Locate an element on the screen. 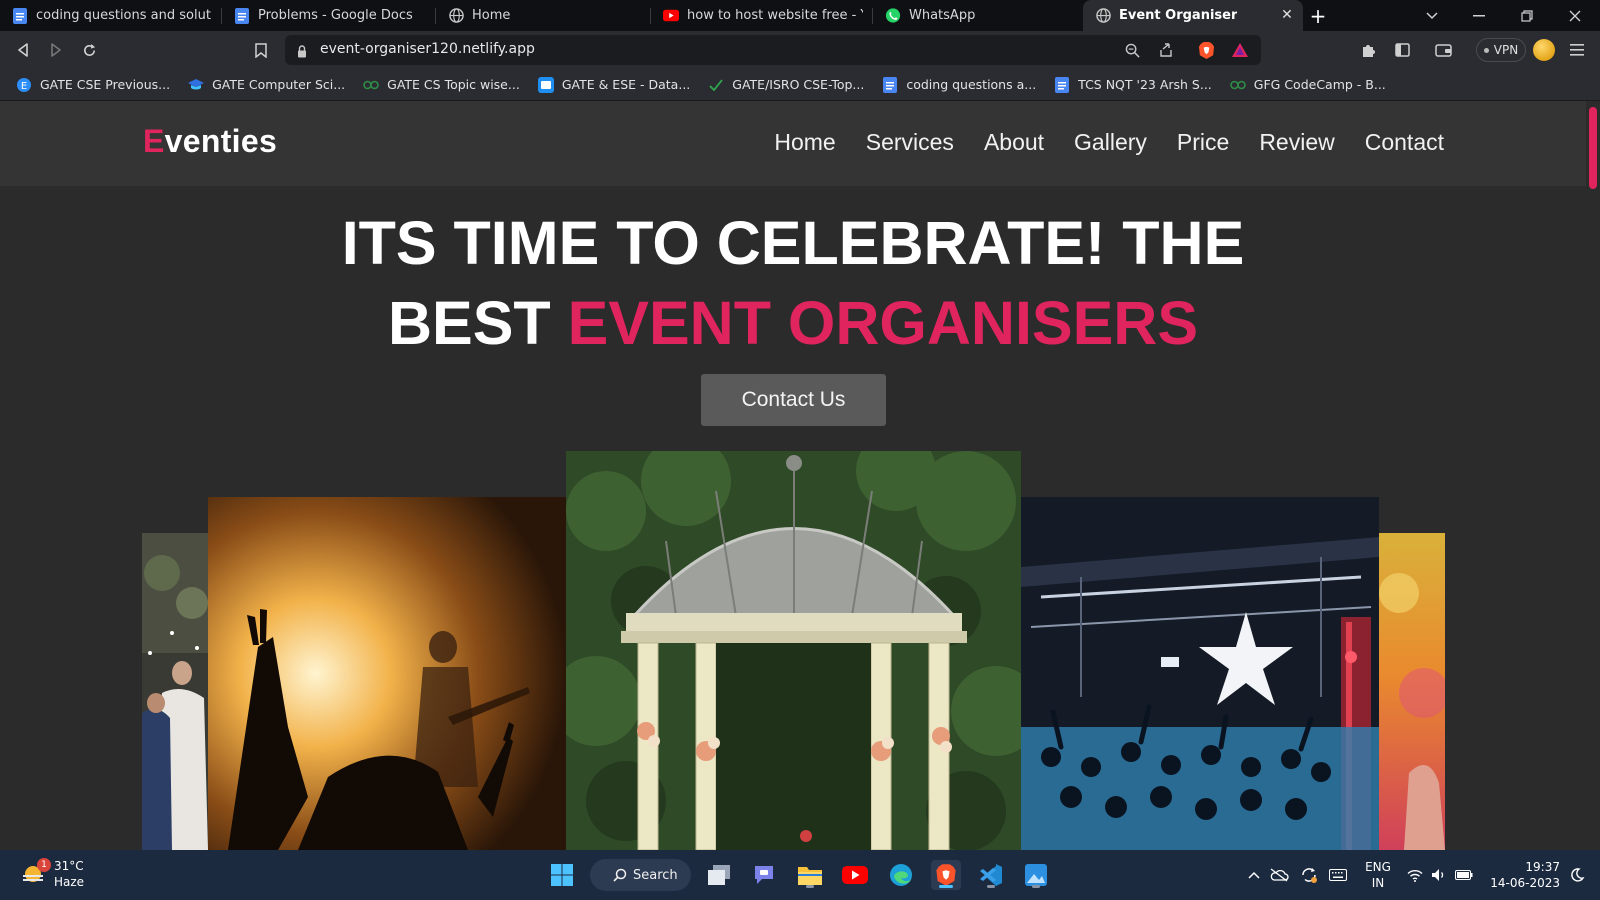 This screenshot has width=1600, height=900. vpn-label: VPN is located at coordinates (1506, 50).